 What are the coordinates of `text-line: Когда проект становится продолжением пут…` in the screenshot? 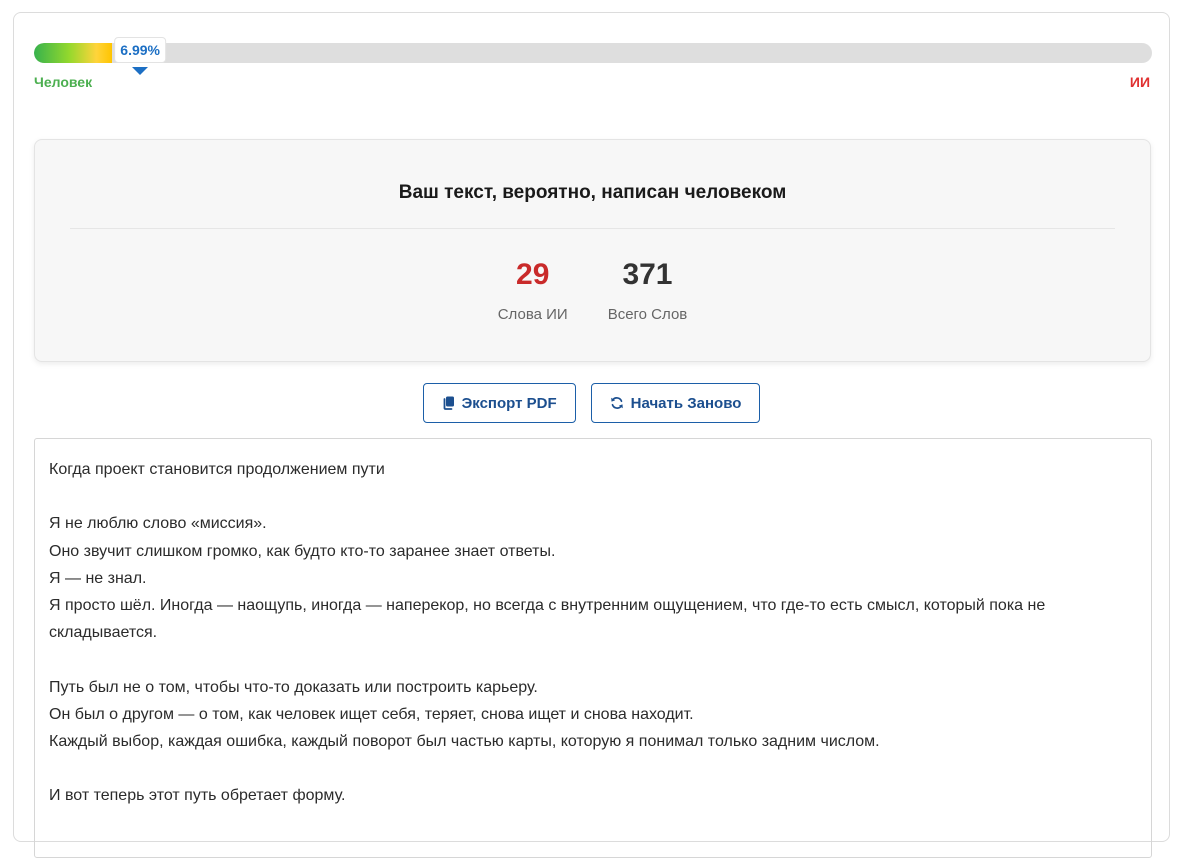 It's located at (217, 469).